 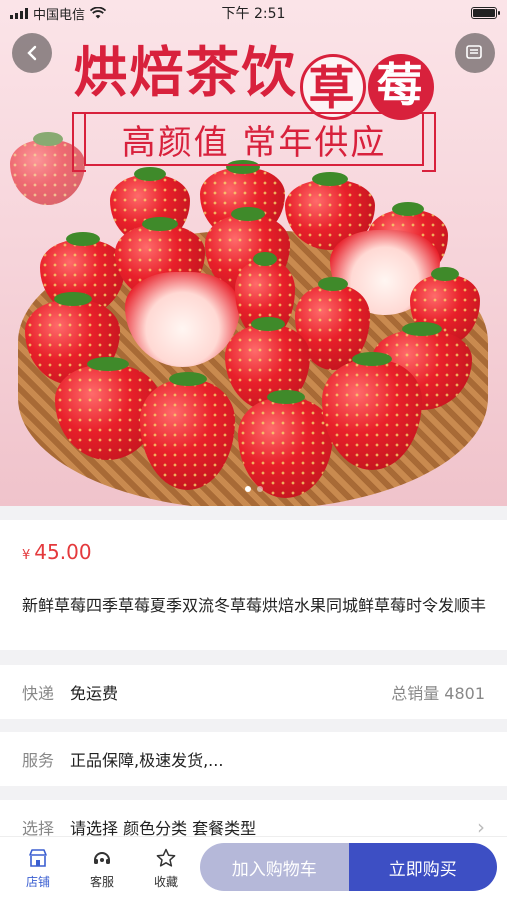 I want to click on store-icon, so click(x=38, y=858).